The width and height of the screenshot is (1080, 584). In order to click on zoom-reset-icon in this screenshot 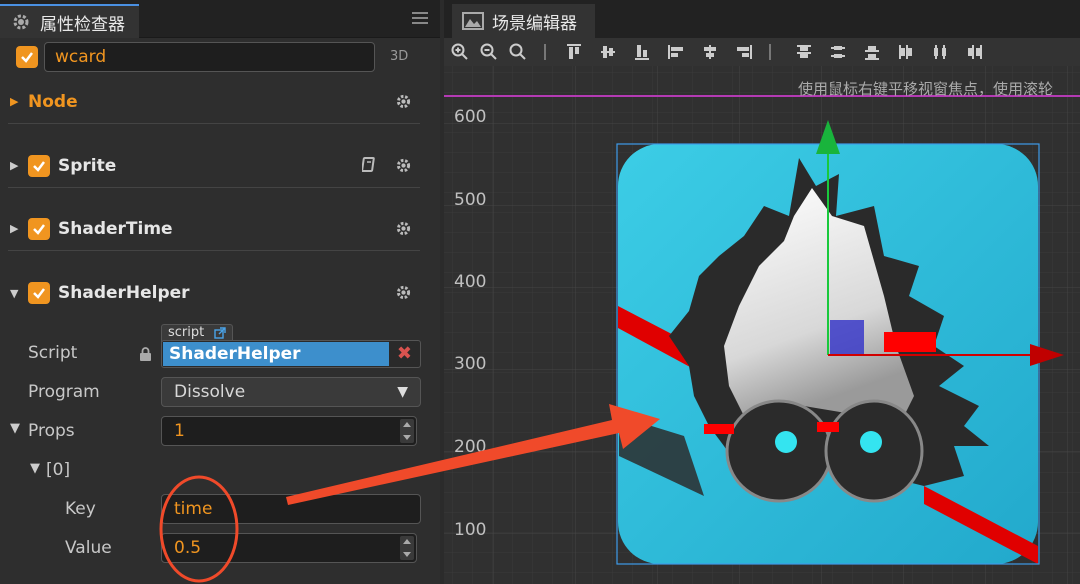, I will do `click(518, 52)`.